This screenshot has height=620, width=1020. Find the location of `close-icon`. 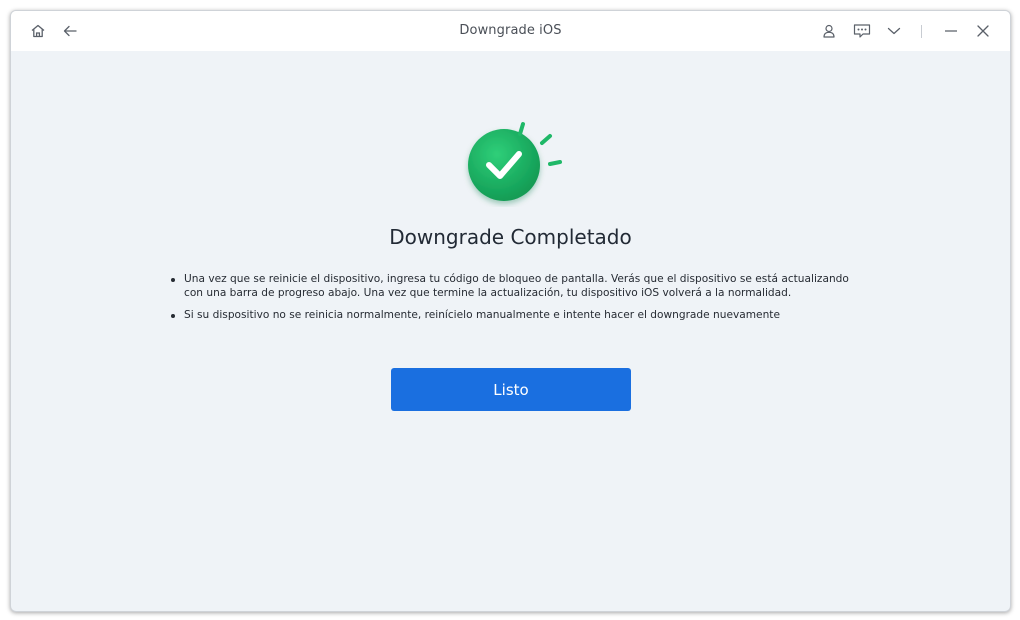

close-icon is located at coordinates (983, 31).